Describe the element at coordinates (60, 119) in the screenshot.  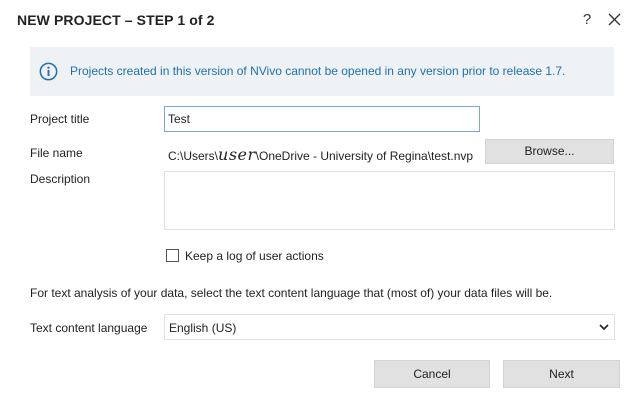
I see `project-title-label: Project title` at that location.